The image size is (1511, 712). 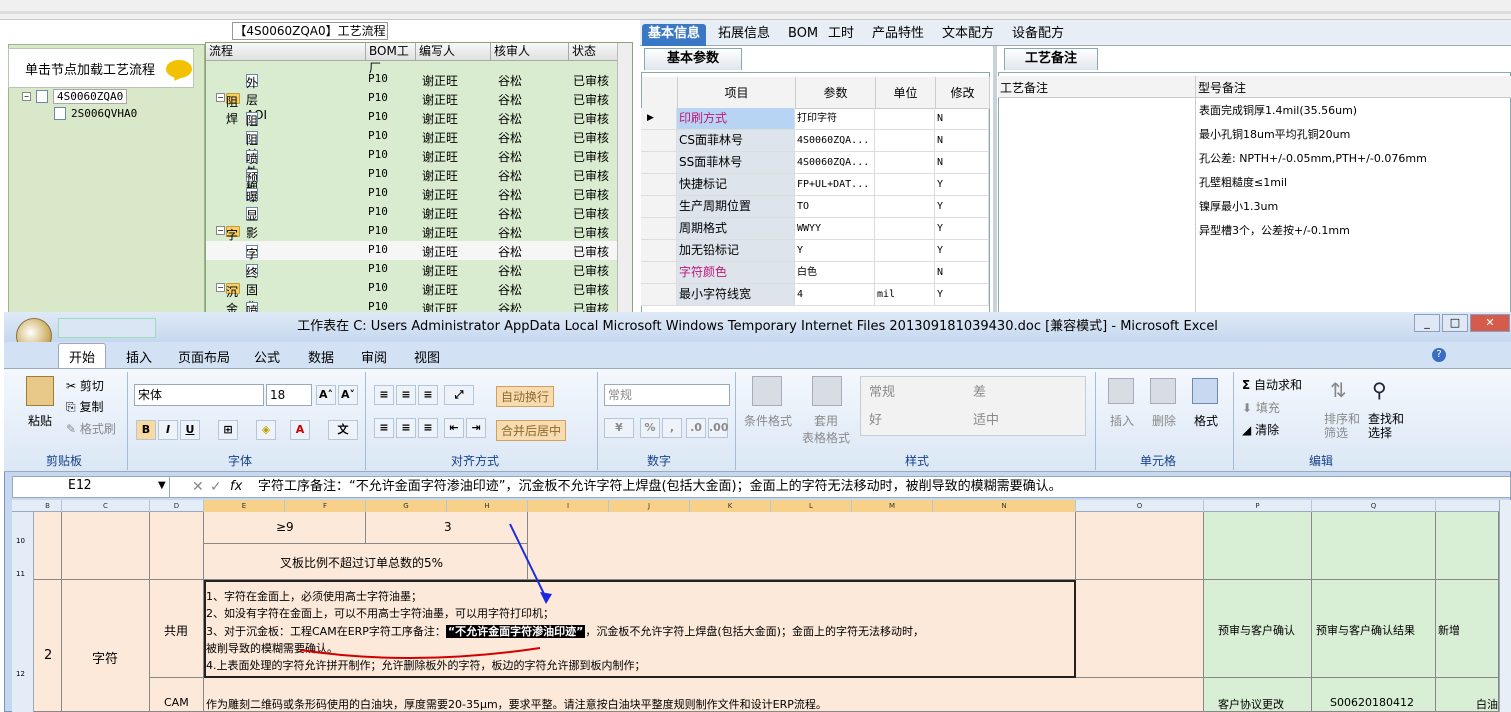 I want to click on red-underline, so click(x=420, y=653).